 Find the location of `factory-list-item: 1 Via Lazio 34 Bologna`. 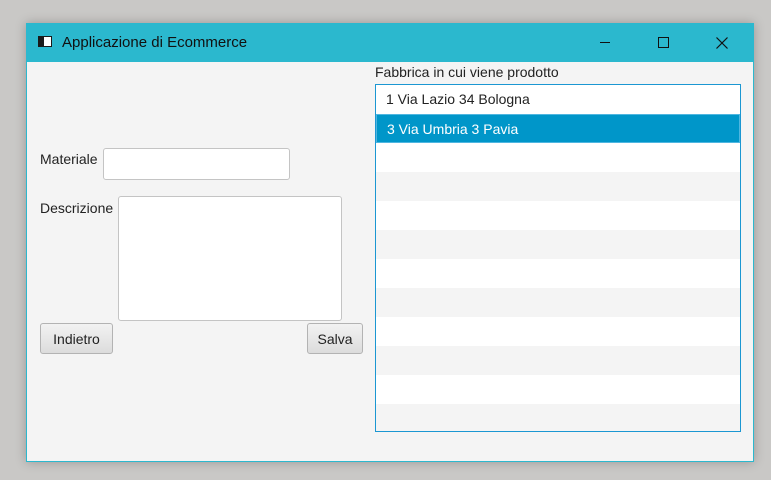

factory-list-item: 1 Via Lazio 34 Bologna is located at coordinates (558, 99).